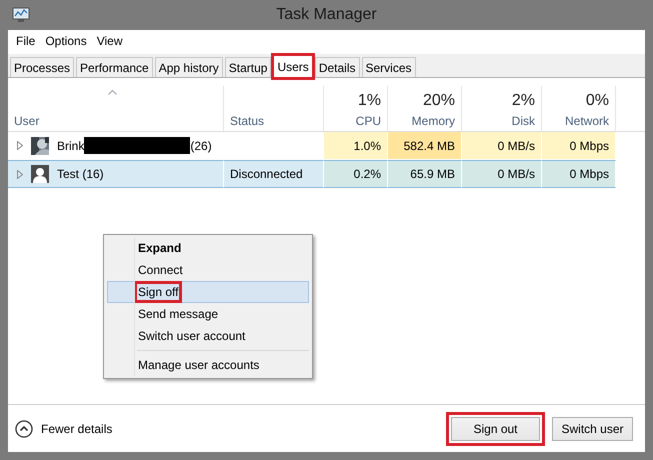 This screenshot has width=653, height=460. Describe the element at coordinates (592, 428) in the screenshot. I see `switch-user-button: Switch user` at that location.